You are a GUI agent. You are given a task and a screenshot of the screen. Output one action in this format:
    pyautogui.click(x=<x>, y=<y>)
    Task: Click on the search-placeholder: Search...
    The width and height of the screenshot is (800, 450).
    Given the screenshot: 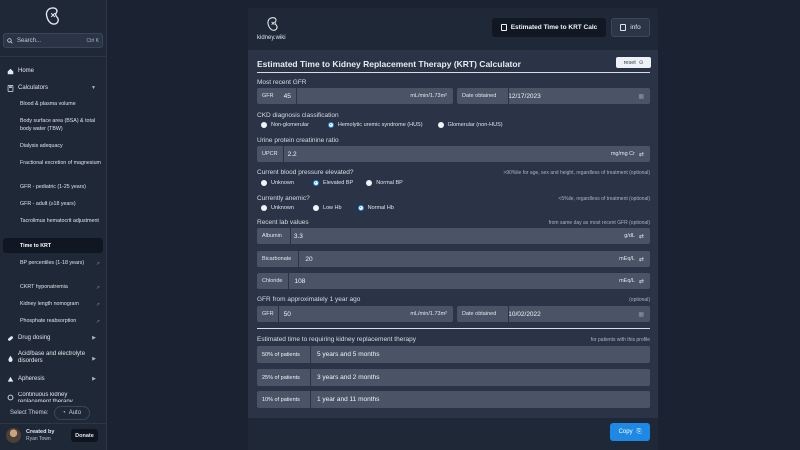 What is the action you would take?
    pyautogui.click(x=29, y=40)
    